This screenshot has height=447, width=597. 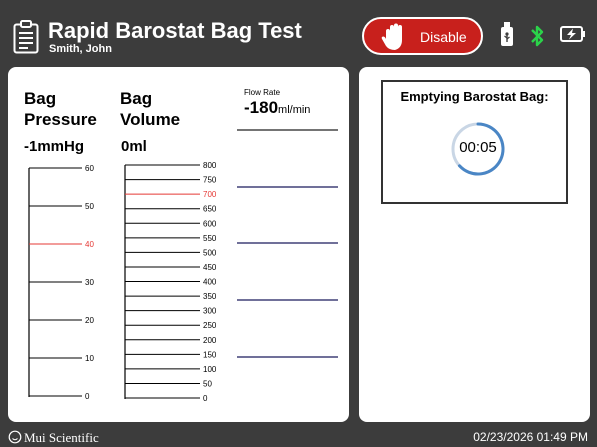 What do you see at coordinates (175, 30) in the screenshot?
I see `app-title: Rapid Barostat Bag Test` at bounding box center [175, 30].